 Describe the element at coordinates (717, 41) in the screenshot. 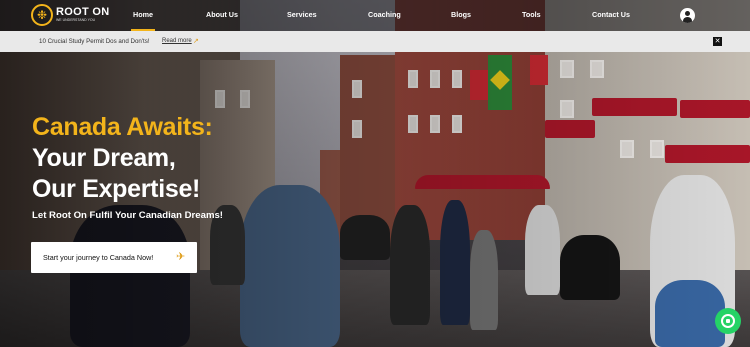

I see `close-icon: ✕` at that location.